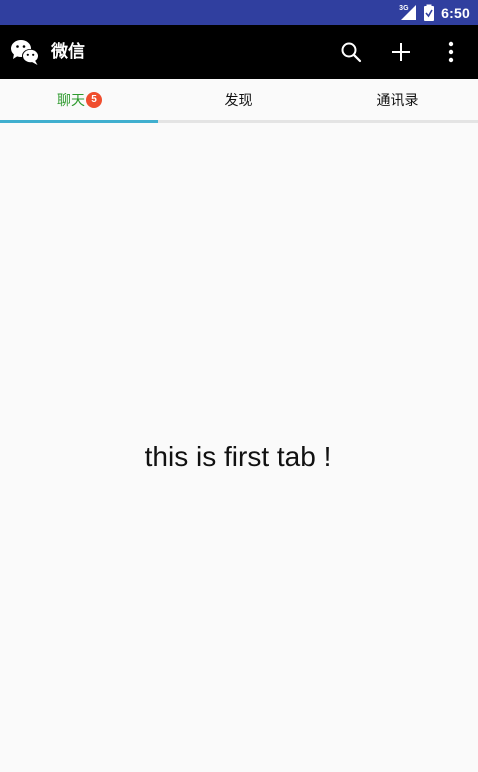 This screenshot has width=478, height=772. I want to click on status-bar: 3G 6:50, so click(239, 12).